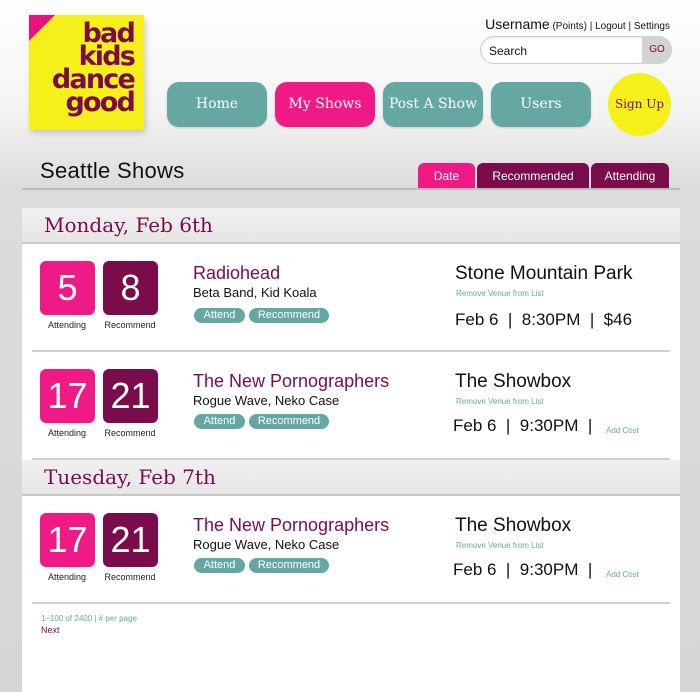  What do you see at coordinates (544, 319) in the screenshot?
I see `show-date-time-price: Feb 6 | 8:30PM | $46` at bounding box center [544, 319].